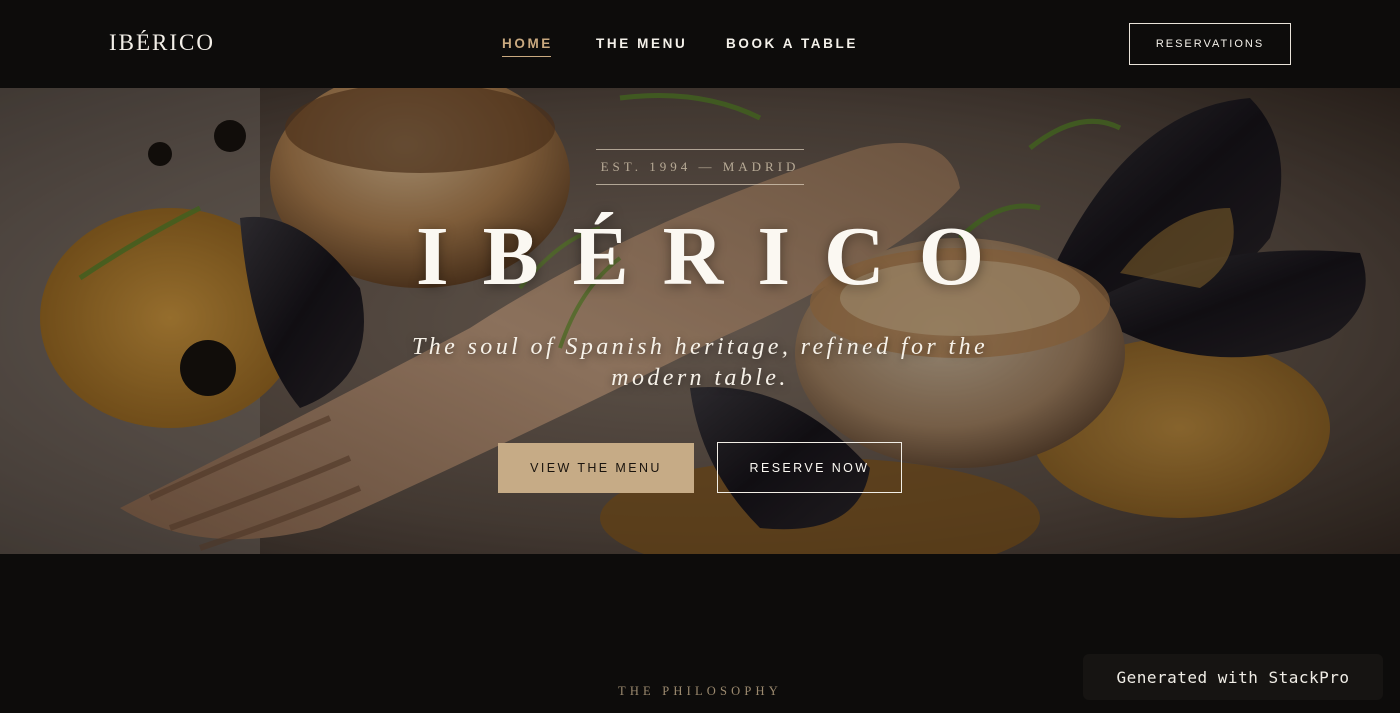  I want to click on nav-link-the-menu: THE MENU, so click(641, 43).